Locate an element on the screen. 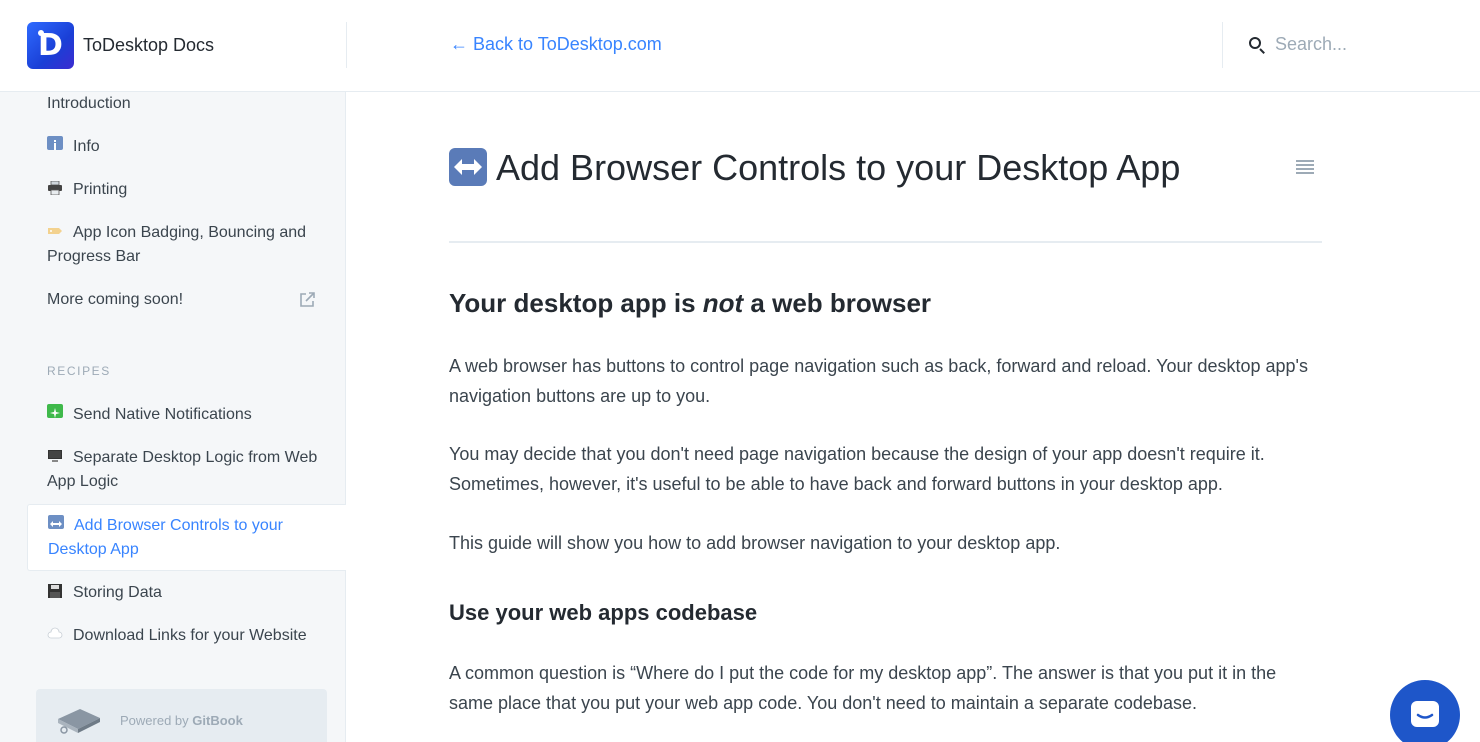  powered-by-gitbook: Powered by GitBook is located at coordinates (181, 715).